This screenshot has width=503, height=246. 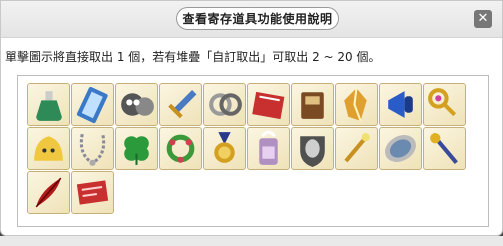 What do you see at coordinates (257, 18) in the screenshot?
I see `dialog-title: 查看寄存道具功能使用說明` at bounding box center [257, 18].